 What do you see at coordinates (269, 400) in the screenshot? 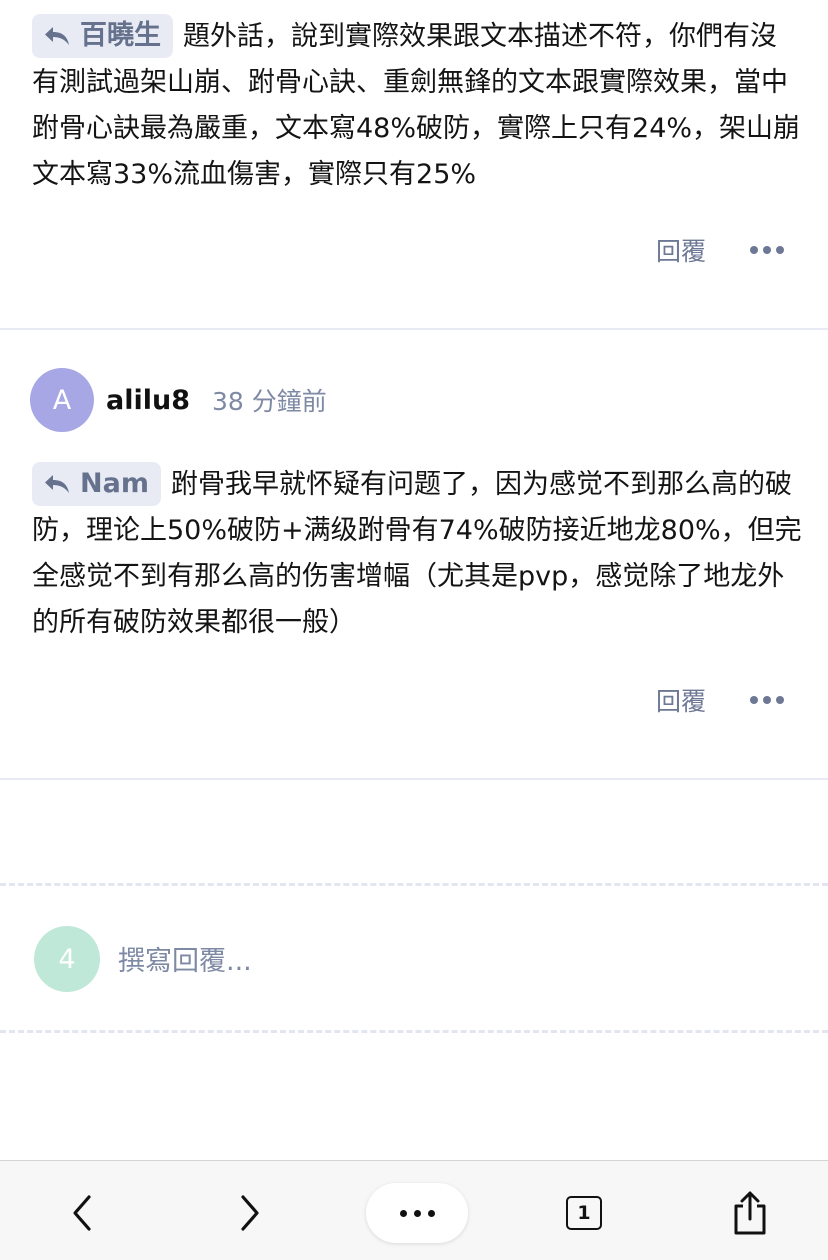
I see `post-timestamp: 38 分鐘前` at bounding box center [269, 400].